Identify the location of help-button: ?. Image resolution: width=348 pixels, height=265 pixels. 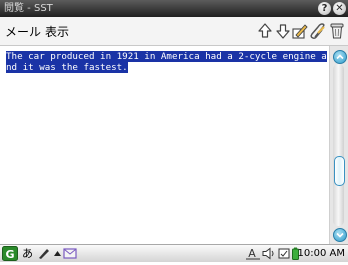
(324, 8).